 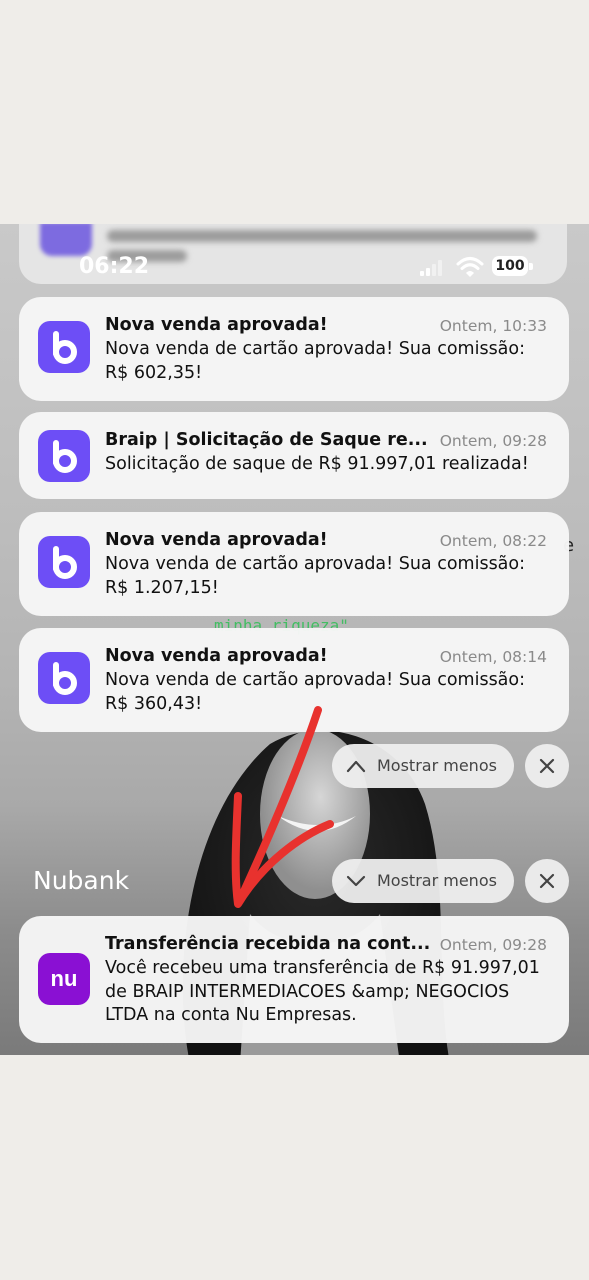 I want to click on nubank-group-label: Nubank, so click(x=81, y=880).